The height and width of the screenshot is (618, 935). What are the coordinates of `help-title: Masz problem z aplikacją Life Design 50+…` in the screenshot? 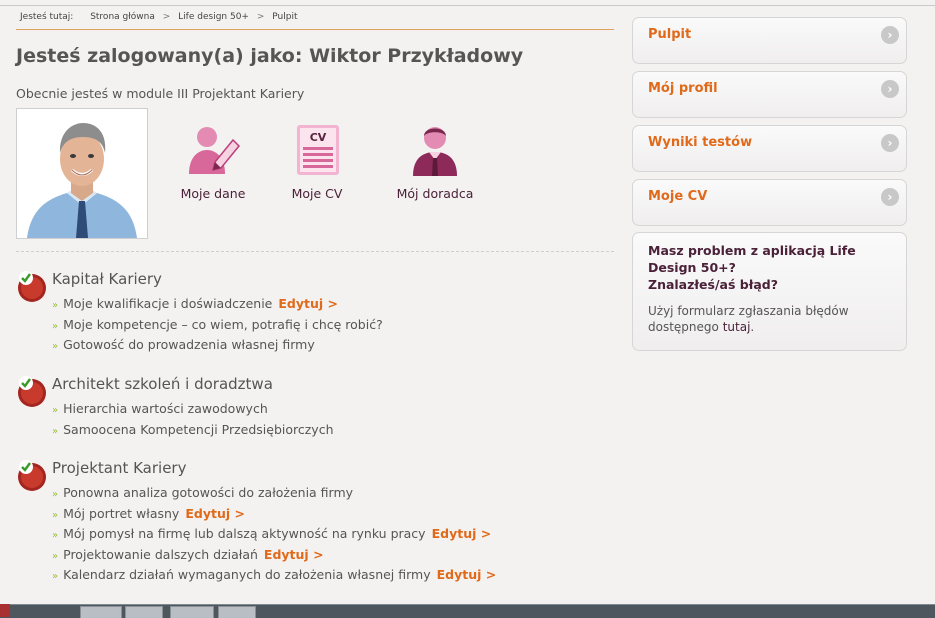 It's located at (768, 267).